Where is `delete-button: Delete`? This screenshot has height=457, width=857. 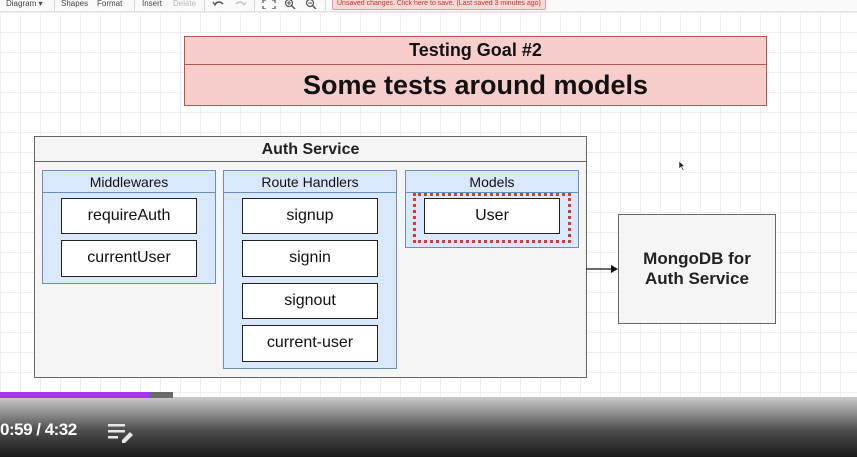 delete-button: Delete is located at coordinates (184, 4).